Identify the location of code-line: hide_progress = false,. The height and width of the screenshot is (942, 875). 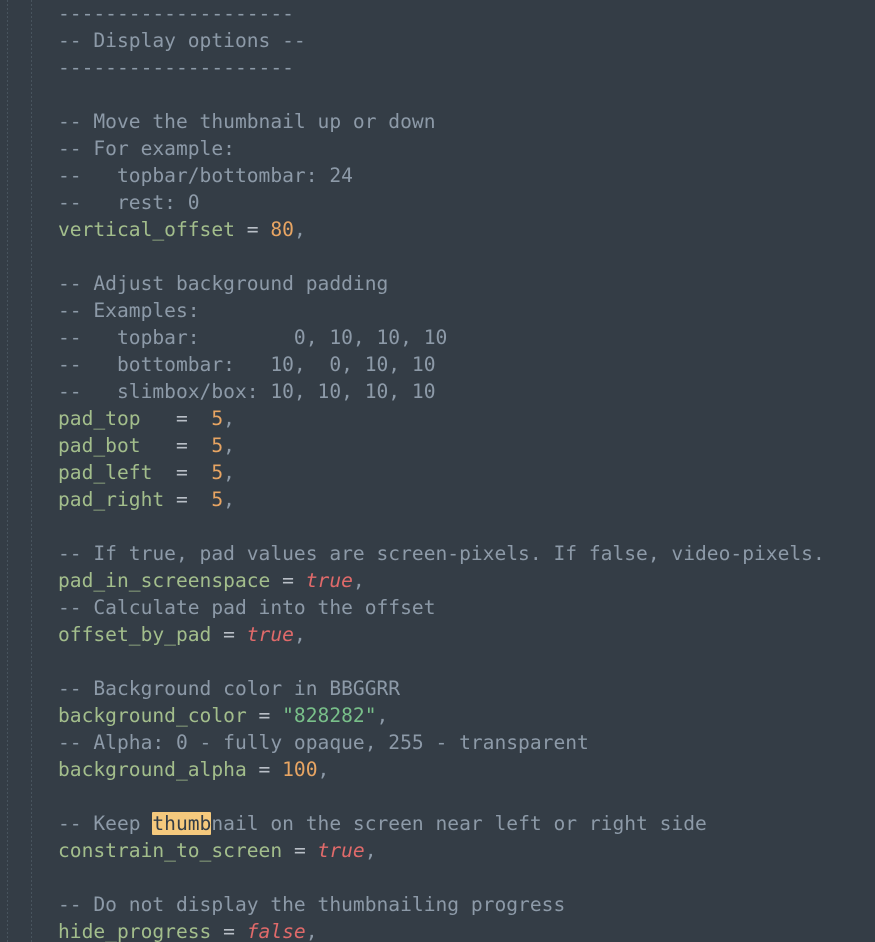
(437, 930).